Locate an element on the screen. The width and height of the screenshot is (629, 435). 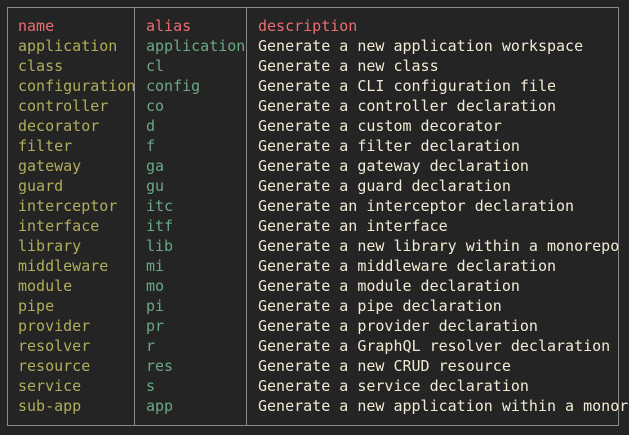
schematic-name: resolver is located at coordinates (54, 346).